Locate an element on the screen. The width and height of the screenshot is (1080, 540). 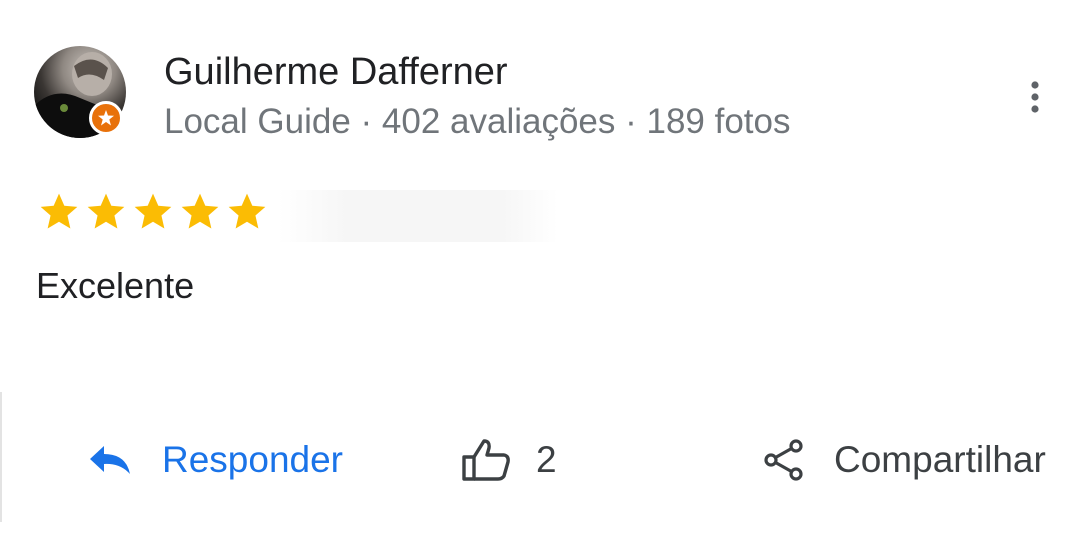
rating-date-placeholder is located at coordinates (418, 216).